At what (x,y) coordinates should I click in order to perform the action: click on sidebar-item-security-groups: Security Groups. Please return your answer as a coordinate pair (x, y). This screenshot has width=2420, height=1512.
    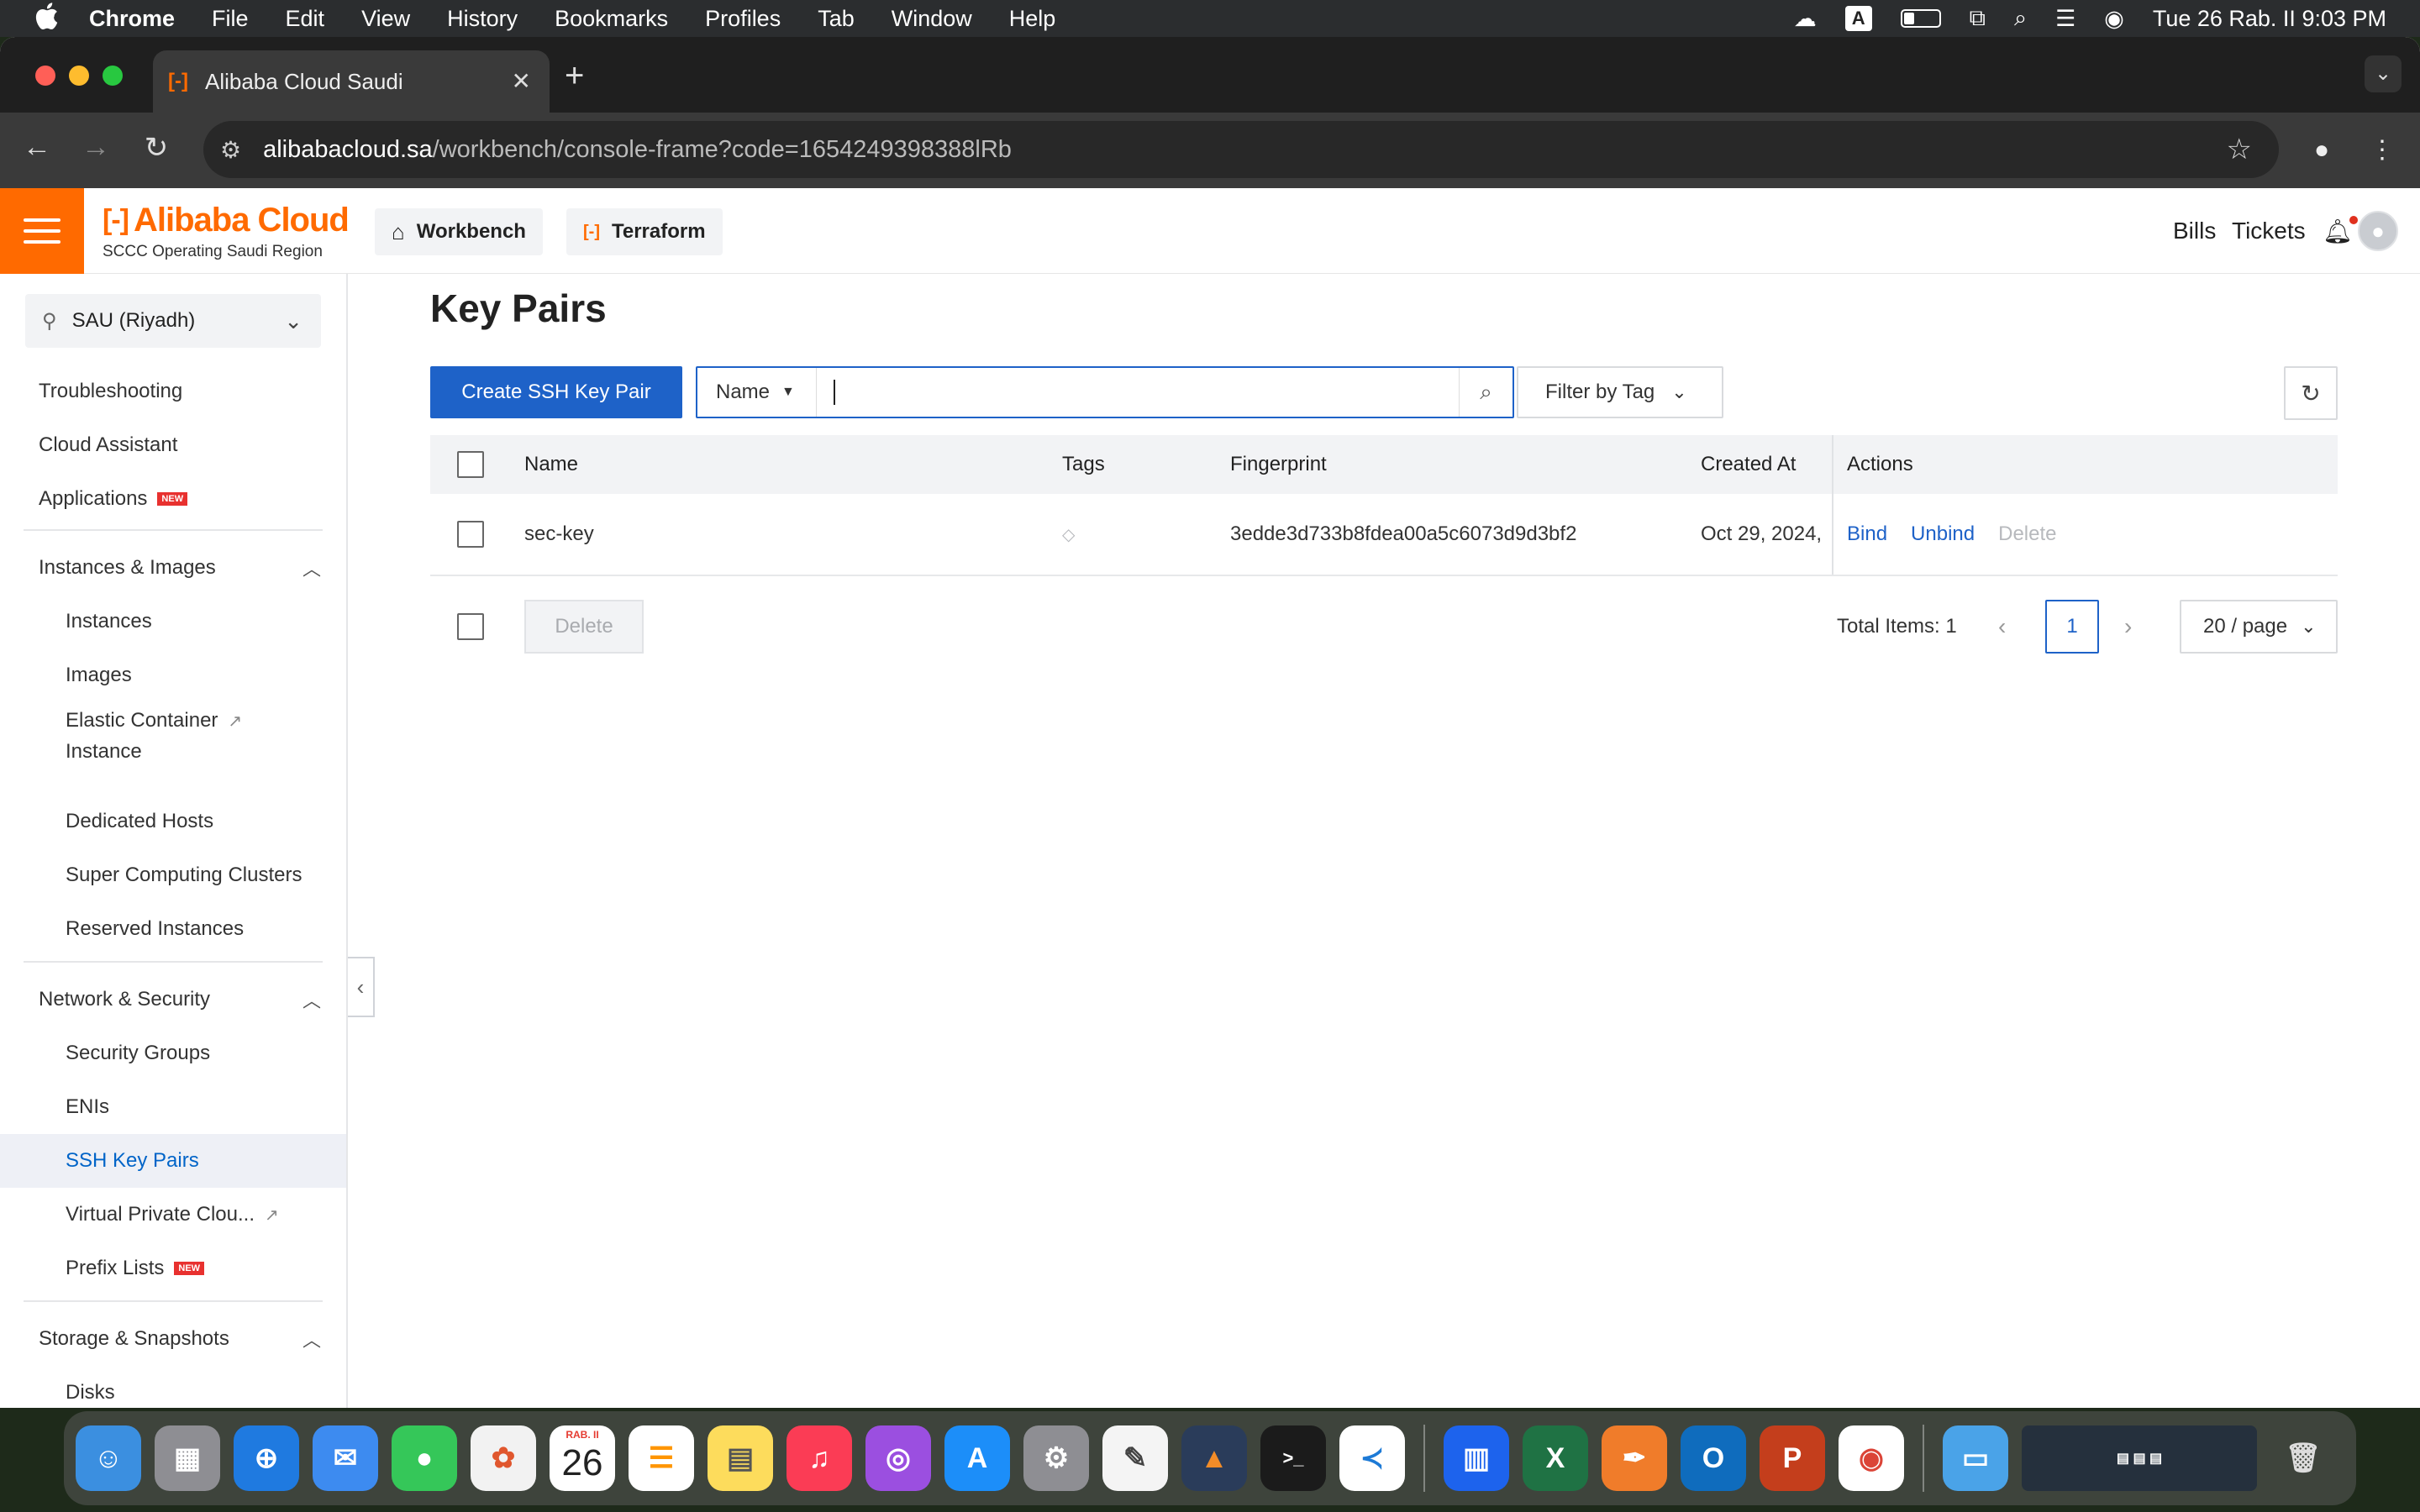
    Looking at the image, I should click on (173, 1053).